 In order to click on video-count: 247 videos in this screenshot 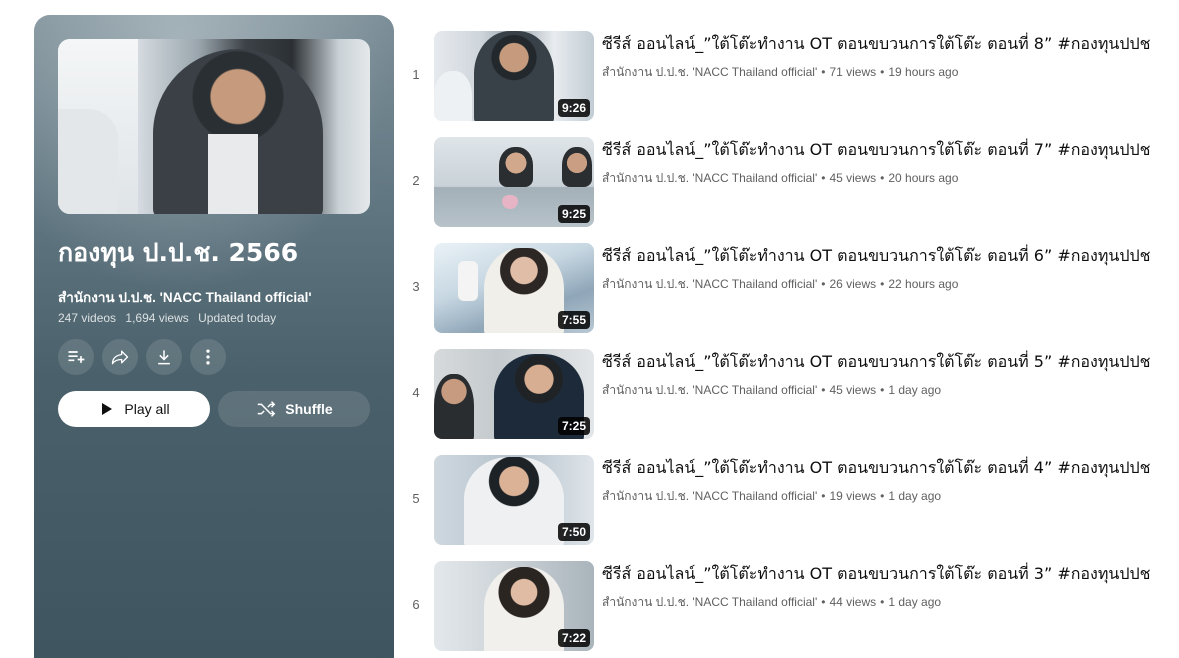, I will do `click(87, 318)`.